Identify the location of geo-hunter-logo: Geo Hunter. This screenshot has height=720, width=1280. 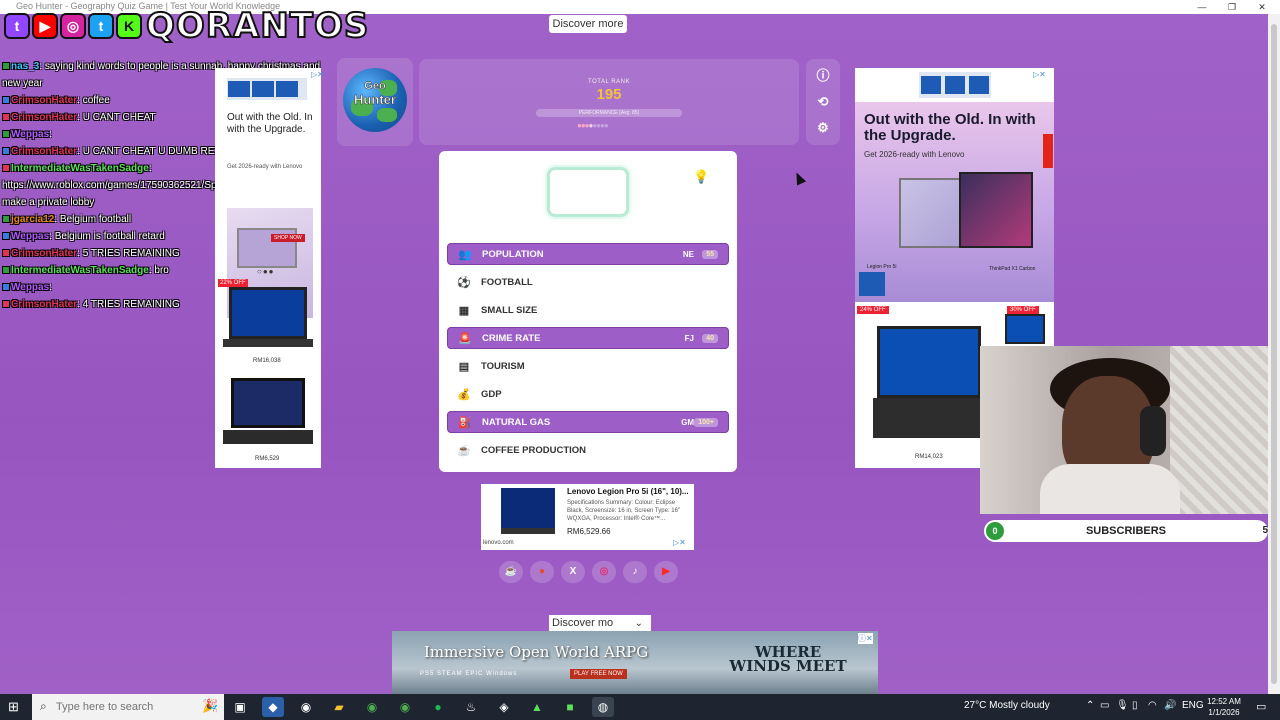
(375, 102).